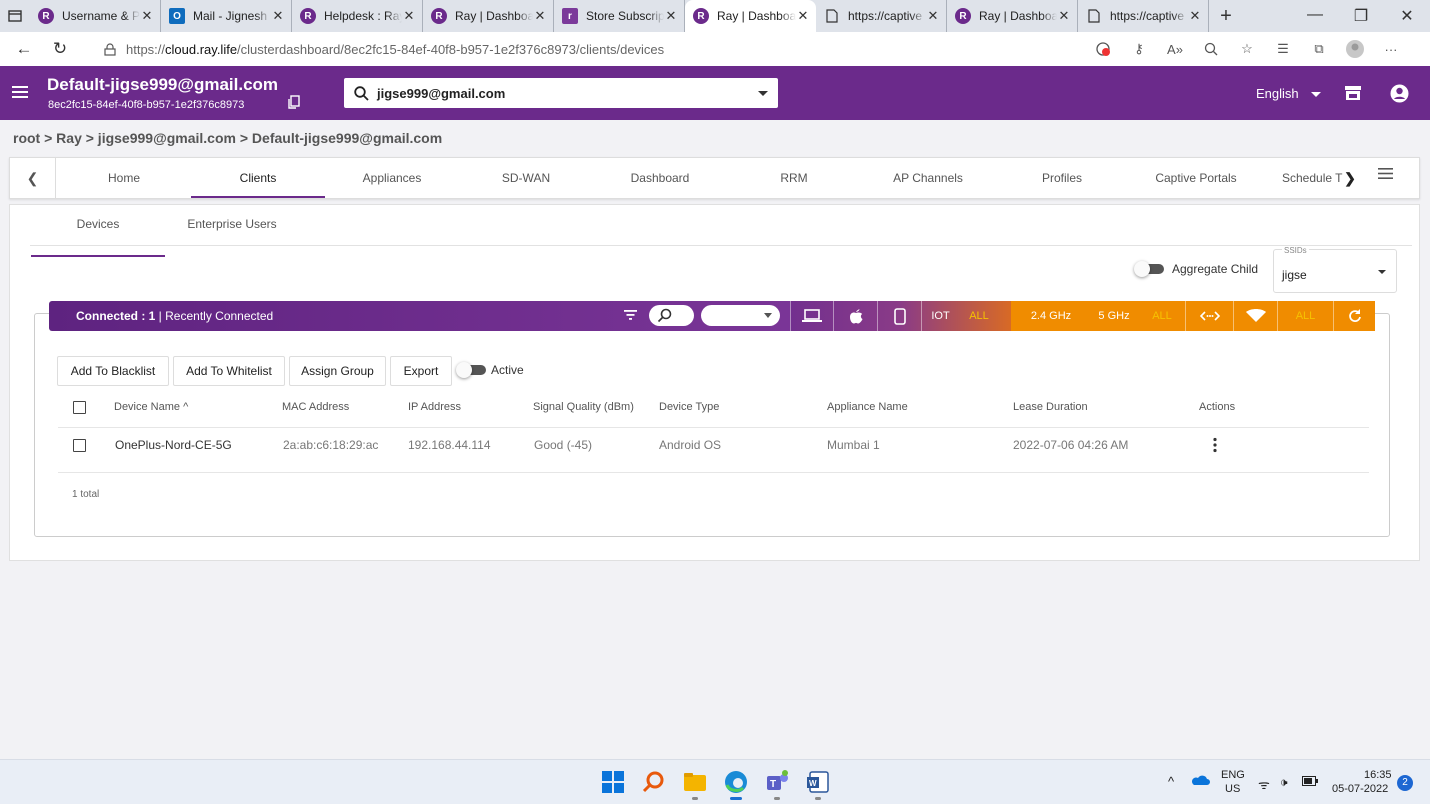 The height and width of the screenshot is (804, 1430). I want to click on filter-icon, so click(630, 315).